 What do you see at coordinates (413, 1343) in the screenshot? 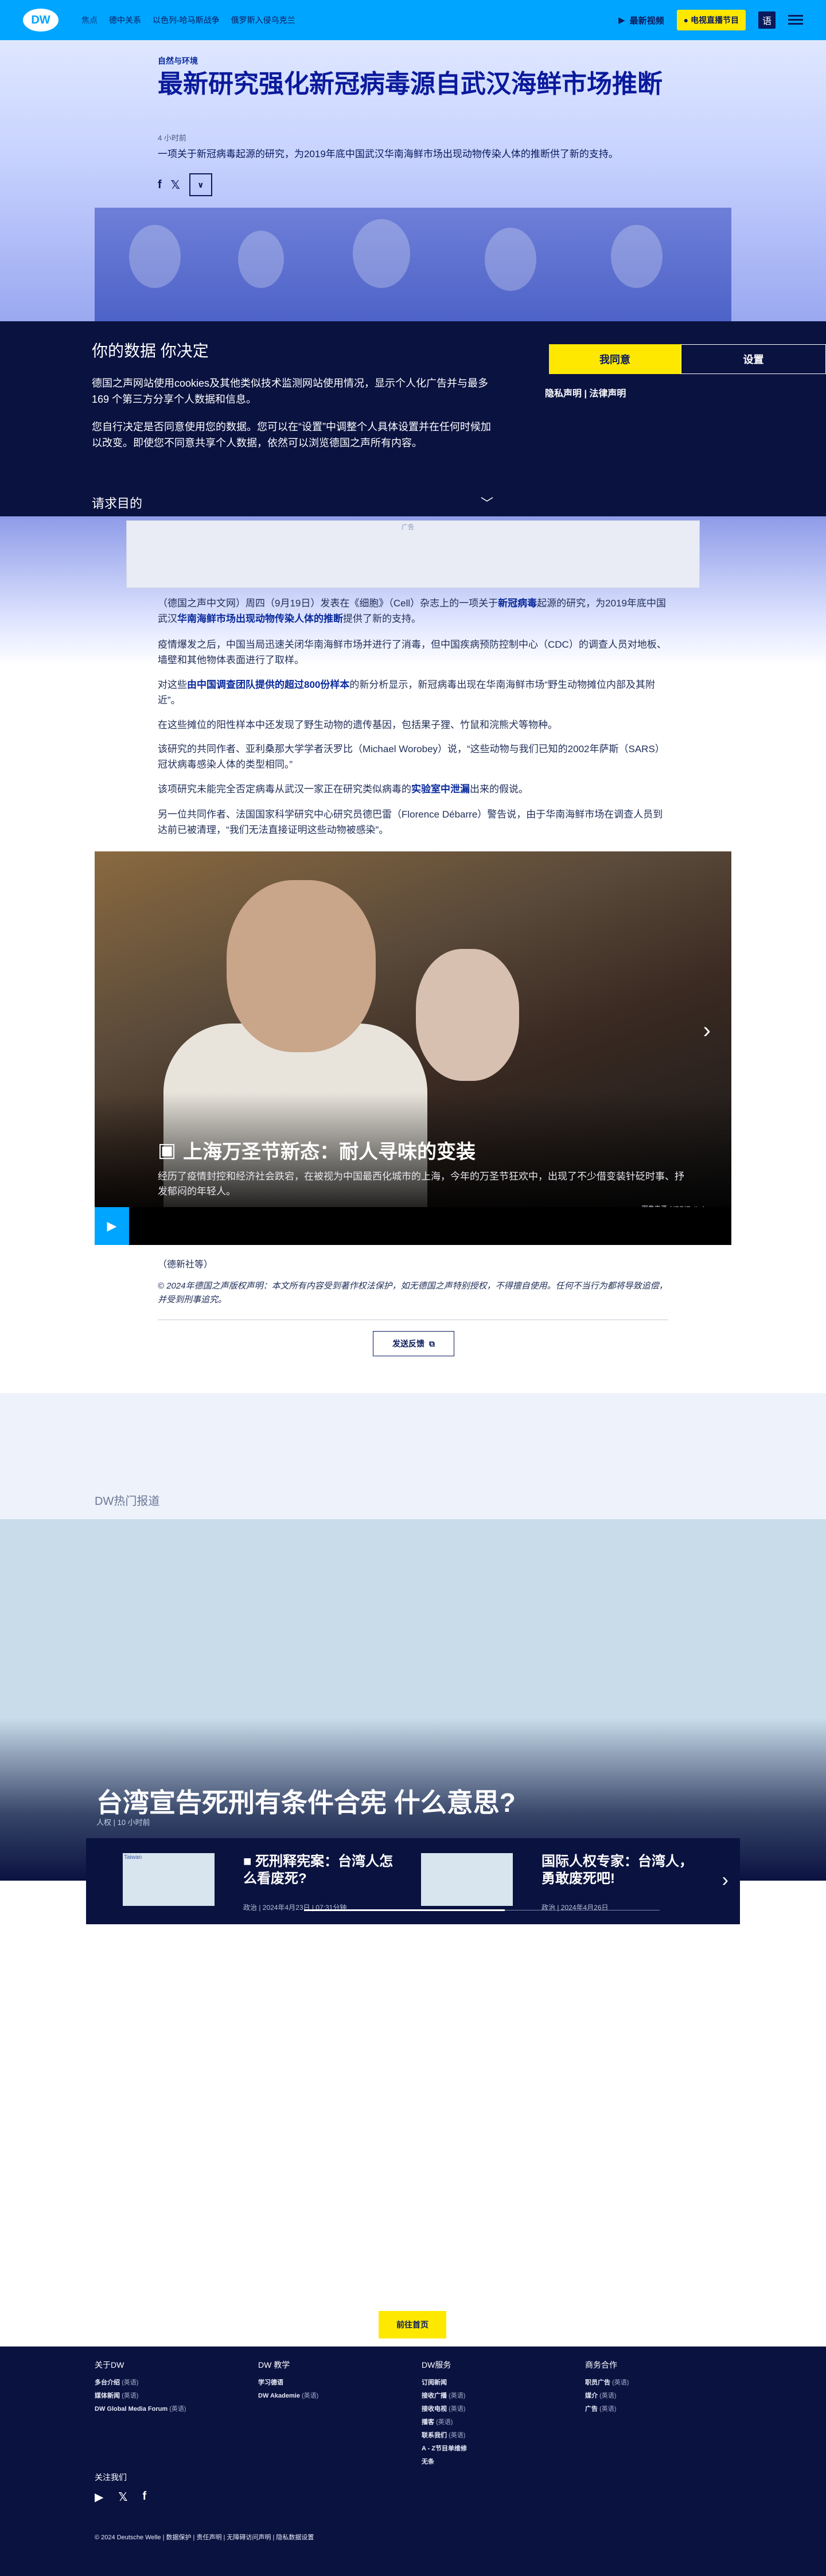
I see `send-feedback-button: 发送反馈 ⧉` at bounding box center [413, 1343].